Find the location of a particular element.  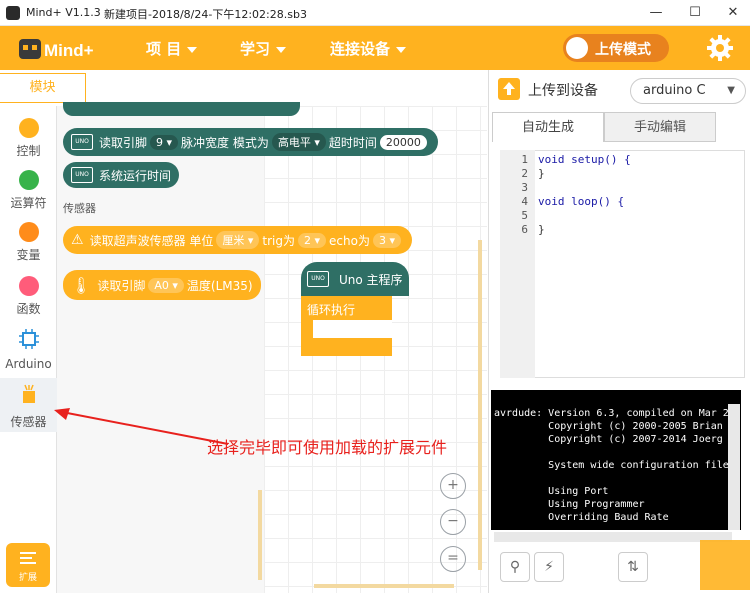

workspace-vscrollbar is located at coordinates (480, 405).